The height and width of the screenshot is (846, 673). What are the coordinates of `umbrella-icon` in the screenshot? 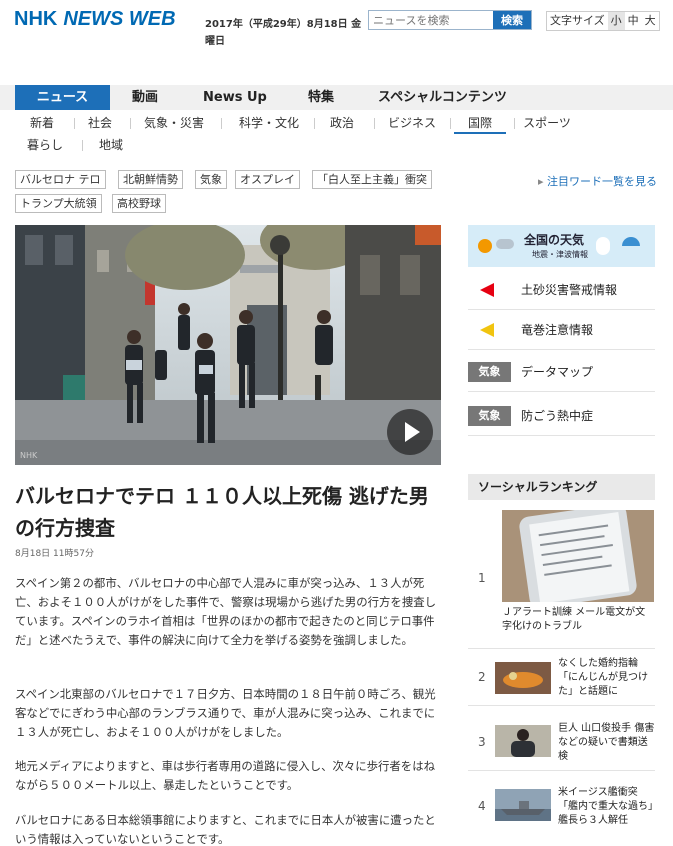 It's located at (631, 241).